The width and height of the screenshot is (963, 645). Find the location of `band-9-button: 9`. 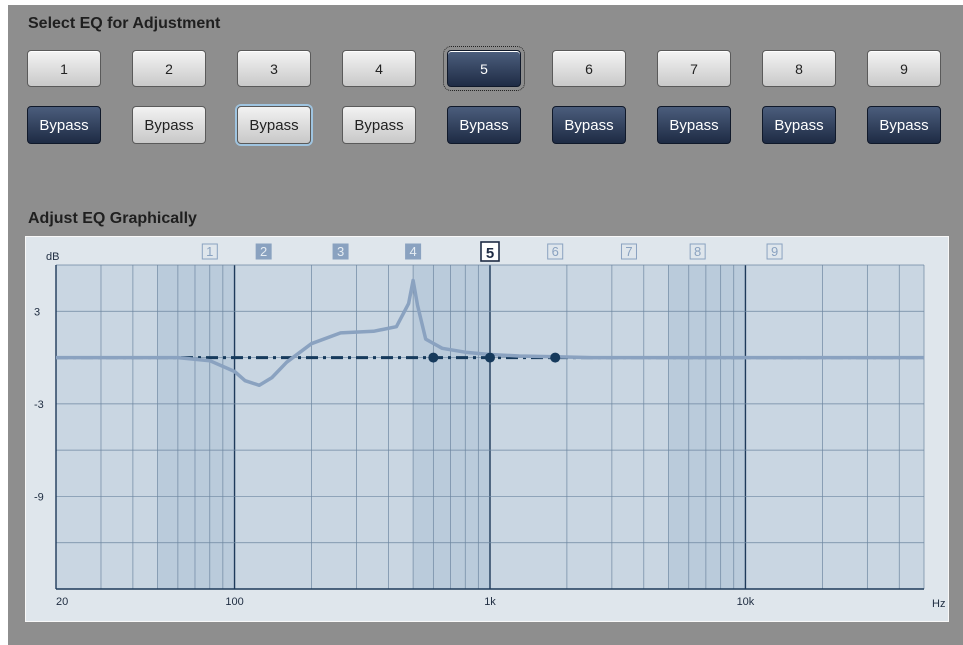

band-9-button: 9 is located at coordinates (904, 68).